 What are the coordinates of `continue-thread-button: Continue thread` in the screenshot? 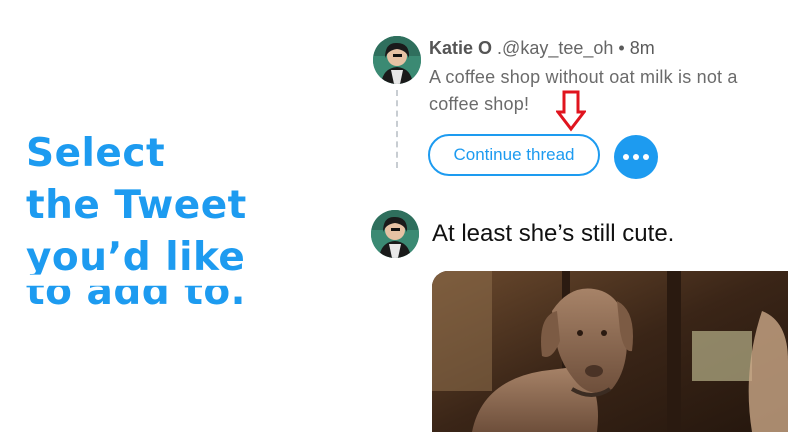 It's located at (514, 155).